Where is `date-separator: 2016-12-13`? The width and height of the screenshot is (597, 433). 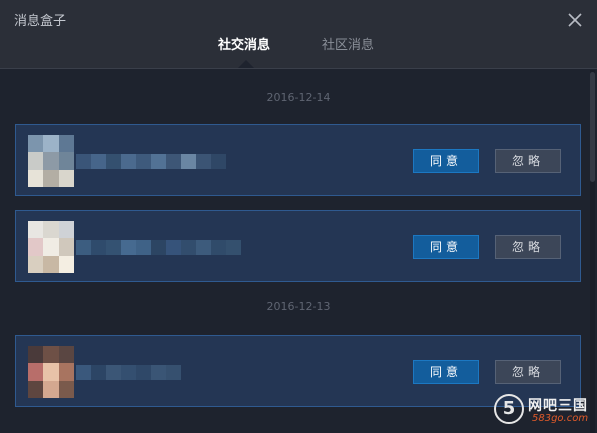 date-separator: 2016-12-13 is located at coordinates (298, 306).